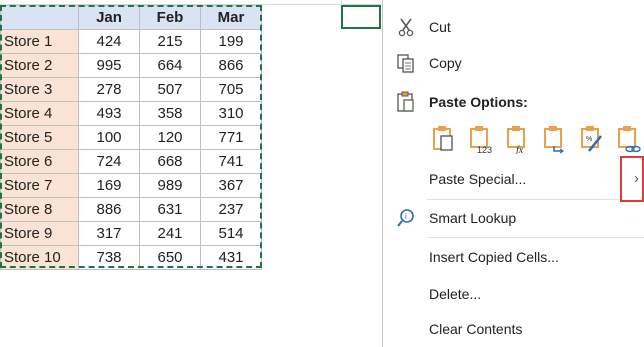  Describe the element at coordinates (170, 89) in the screenshot. I see `value-cell: 507` at that location.